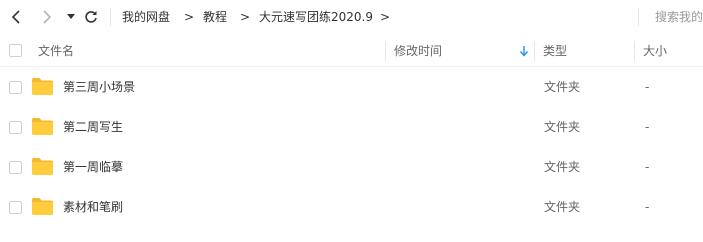 The width and height of the screenshot is (703, 242). I want to click on refresh-icon, so click(91, 17).